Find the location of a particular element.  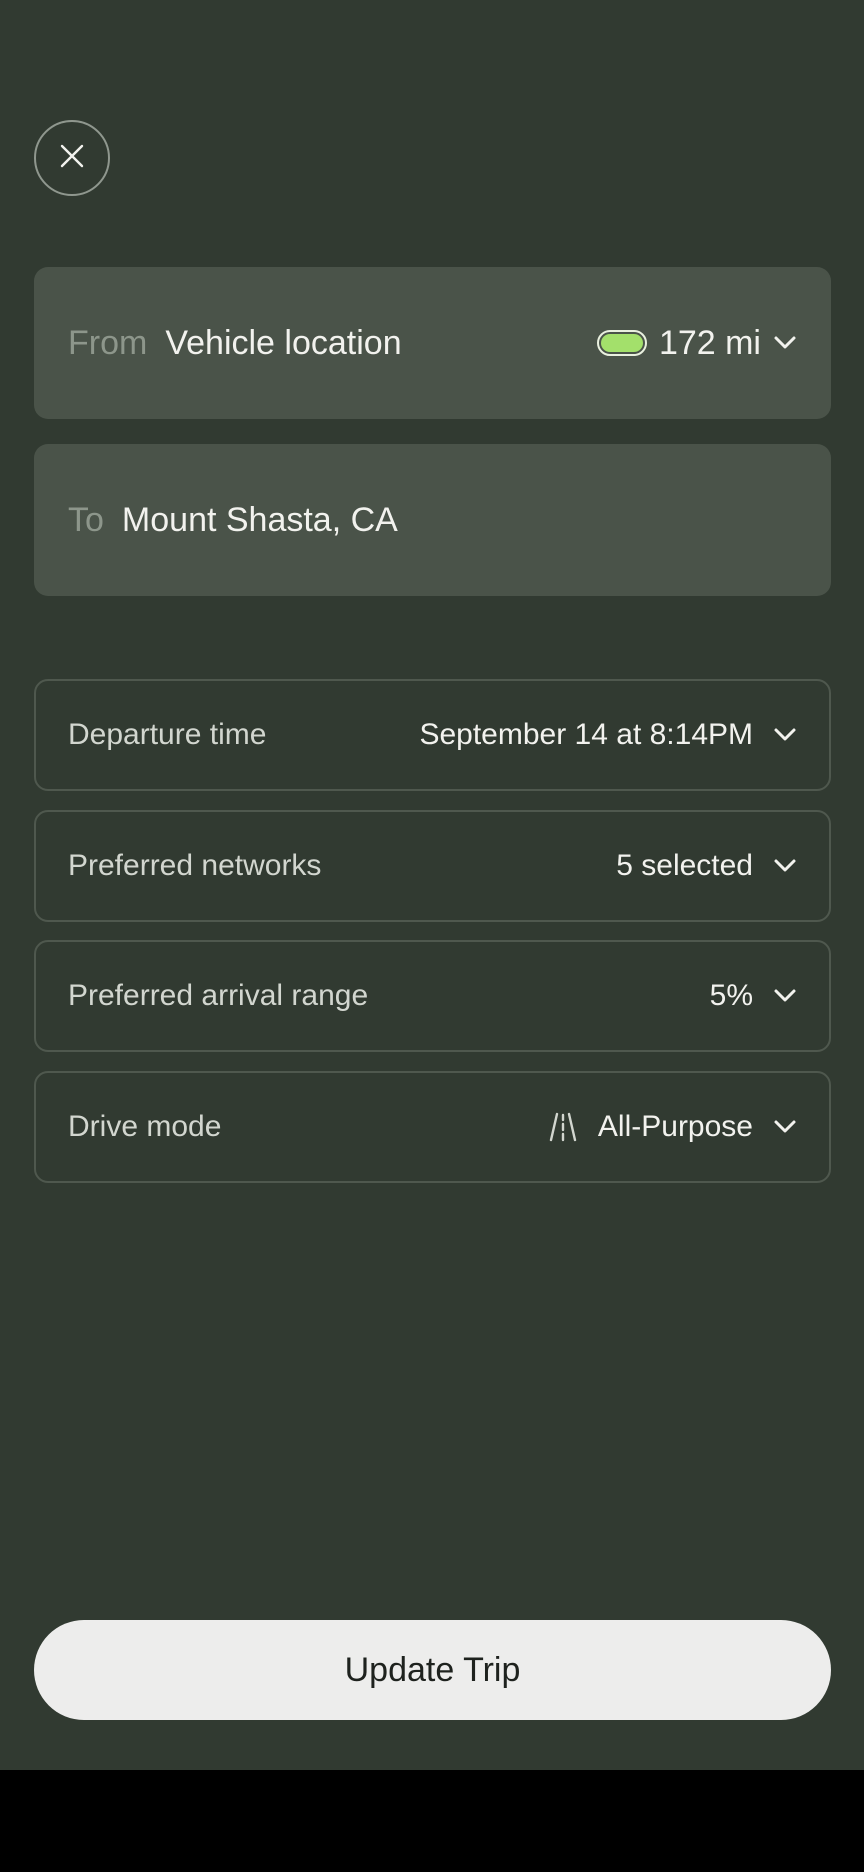

option-value: All-Purpose is located at coordinates (675, 1126).